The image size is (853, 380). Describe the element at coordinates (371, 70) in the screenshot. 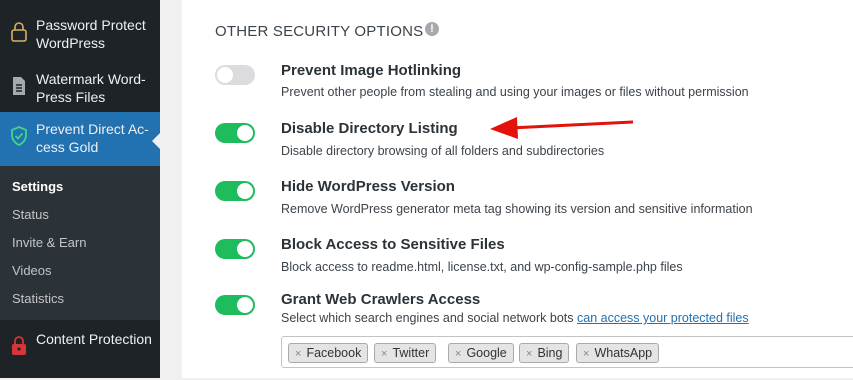

I see `option-title: Prevent Image Hotlinking` at that location.